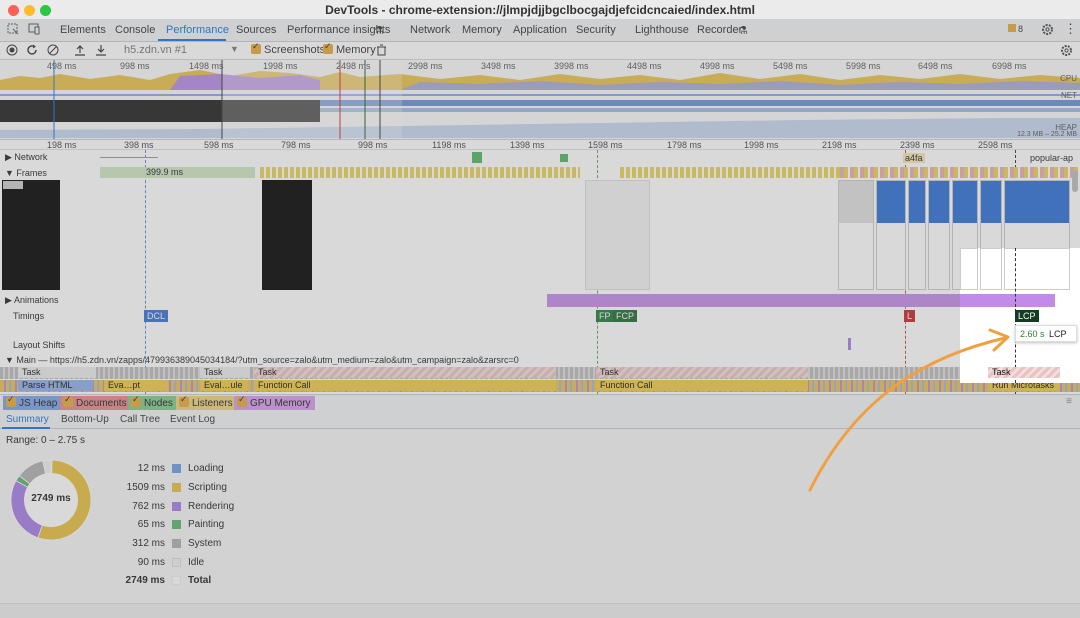 This screenshot has height=618, width=1080. Describe the element at coordinates (211, 506) in the screenshot. I see `summary-label: Rendering` at that location.